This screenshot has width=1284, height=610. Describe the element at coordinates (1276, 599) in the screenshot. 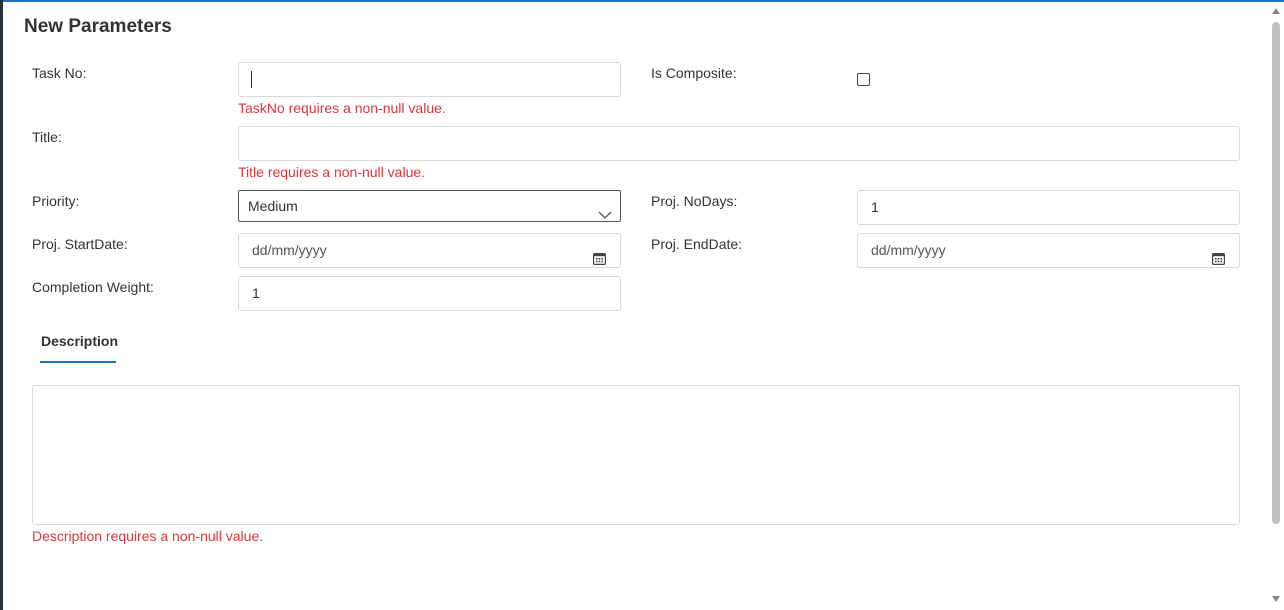

I see `scroll-down-arrow-icon` at that location.